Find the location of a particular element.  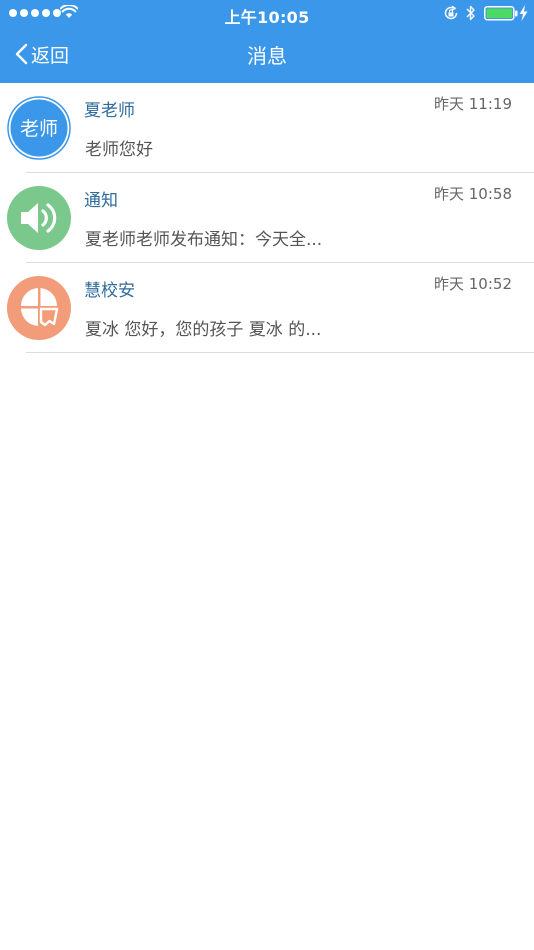

teacher-avatar-text: 老师 is located at coordinates (39, 129).